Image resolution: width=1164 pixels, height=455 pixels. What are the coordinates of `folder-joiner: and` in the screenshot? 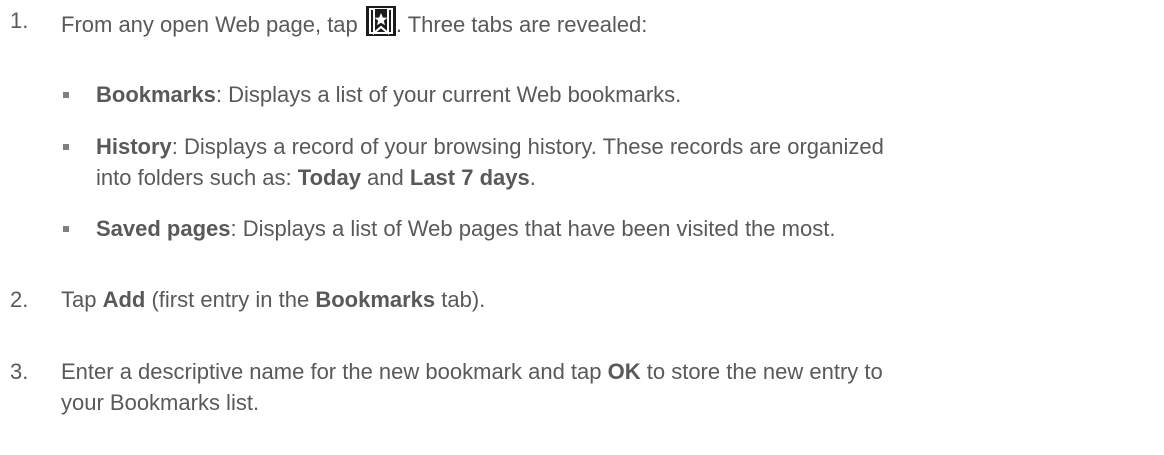 It's located at (385, 177).